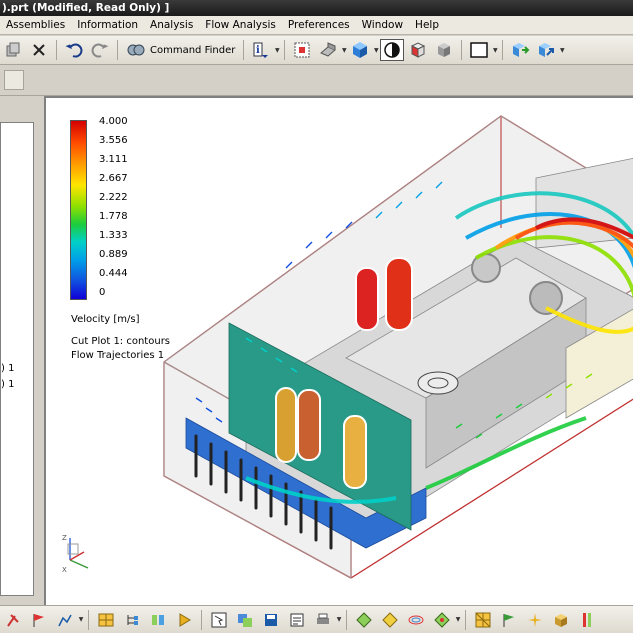 Image resolution: width=633 pixels, height=633 pixels. What do you see at coordinates (78, 210) in the screenshot?
I see `legend-color-bar` at bounding box center [78, 210].